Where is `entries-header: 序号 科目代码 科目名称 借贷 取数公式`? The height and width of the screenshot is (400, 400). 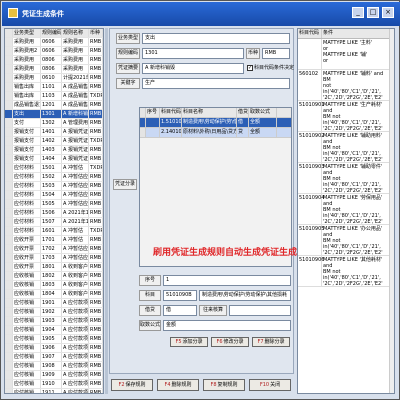 entries-header: 序号 科目代码 科目名称 借贷 取数公式 is located at coordinates (215, 113).